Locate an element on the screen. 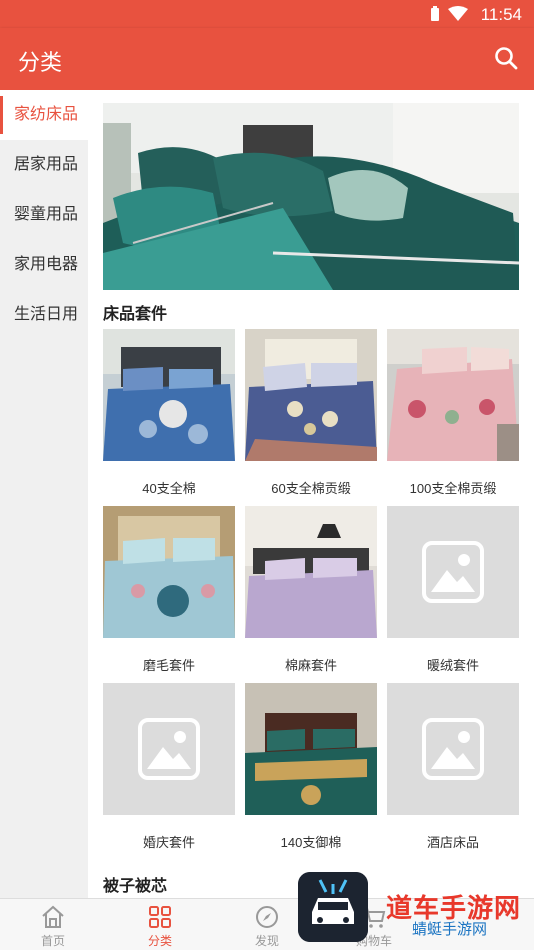 This screenshot has height=950, width=534. category-item: 40支全棉 is located at coordinates (169, 413).